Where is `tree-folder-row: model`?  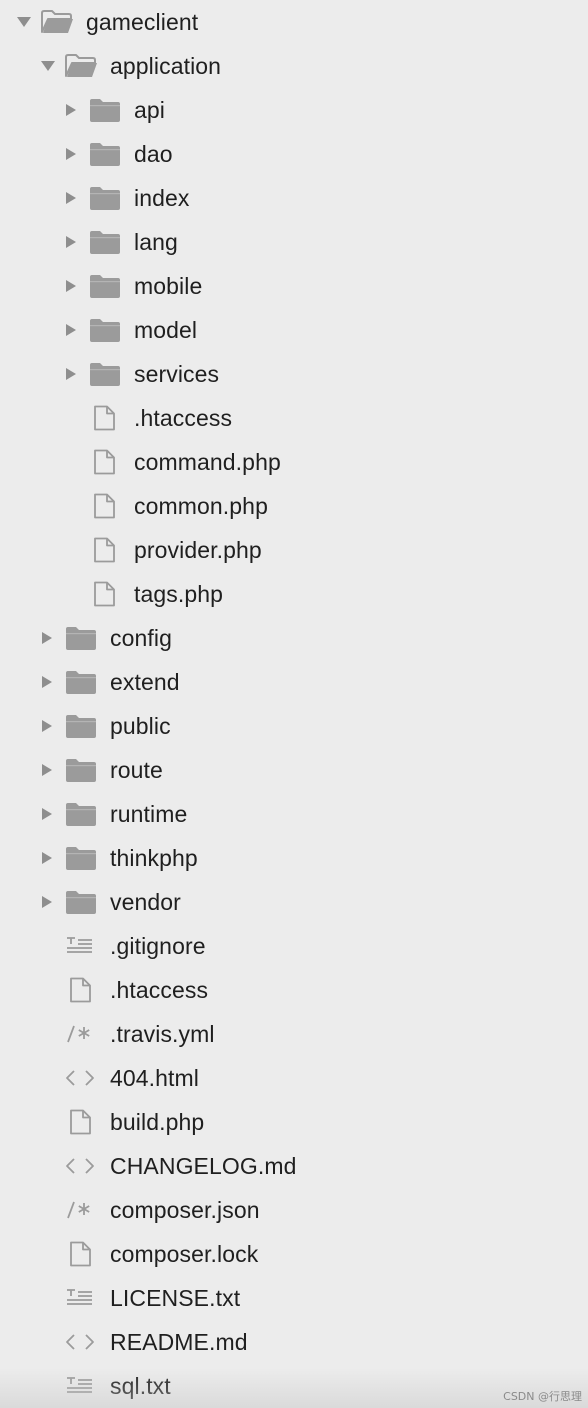
tree-folder-row: model is located at coordinates (294, 330).